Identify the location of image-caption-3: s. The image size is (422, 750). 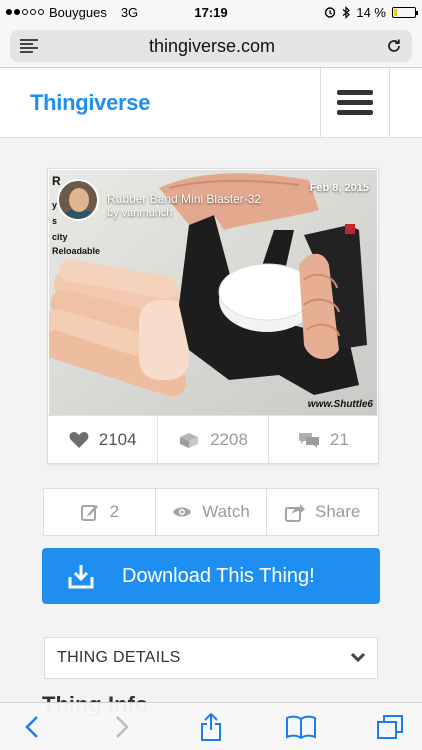
(55, 221).